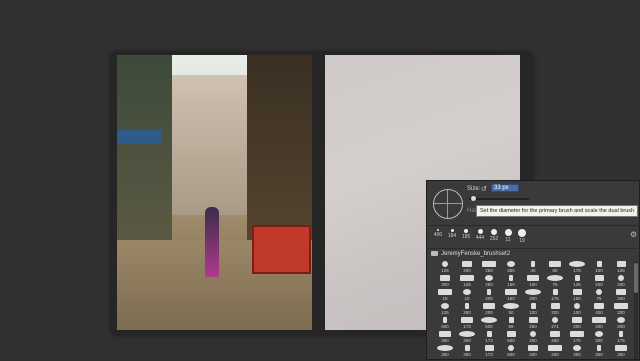  Describe the element at coordinates (636, 278) in the screenshot. I see `scrollbar-thumb` at that location.